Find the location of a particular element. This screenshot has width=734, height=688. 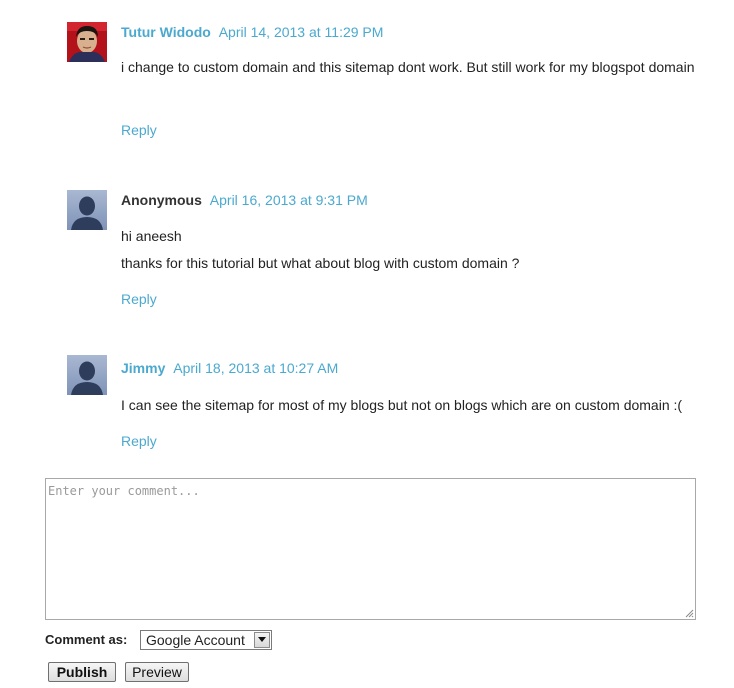

comment-as-value: Google Account is located at coordinates (195, 640).